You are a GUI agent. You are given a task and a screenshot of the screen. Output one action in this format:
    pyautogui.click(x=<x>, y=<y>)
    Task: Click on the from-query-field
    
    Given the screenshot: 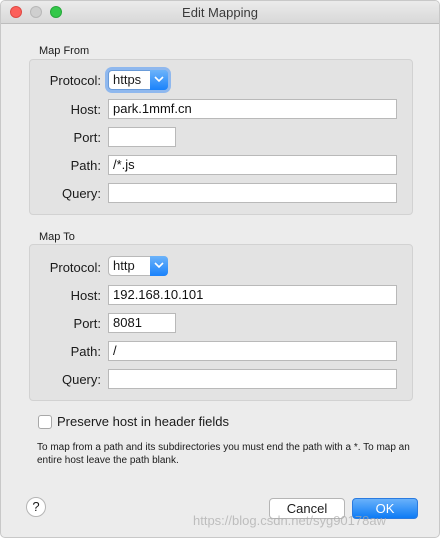 What is the action you would take?
    pyautogui.click(x=252, y=193)
    